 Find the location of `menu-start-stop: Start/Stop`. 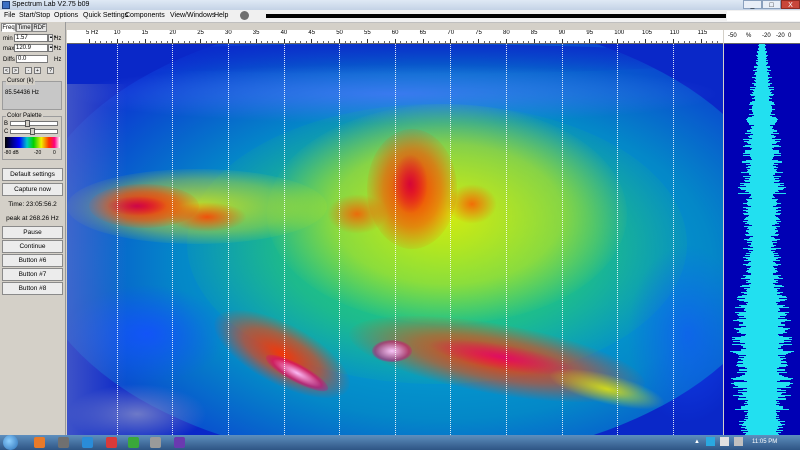

menu-start-stop: Start/Stop is located at coordinates (34, 16).